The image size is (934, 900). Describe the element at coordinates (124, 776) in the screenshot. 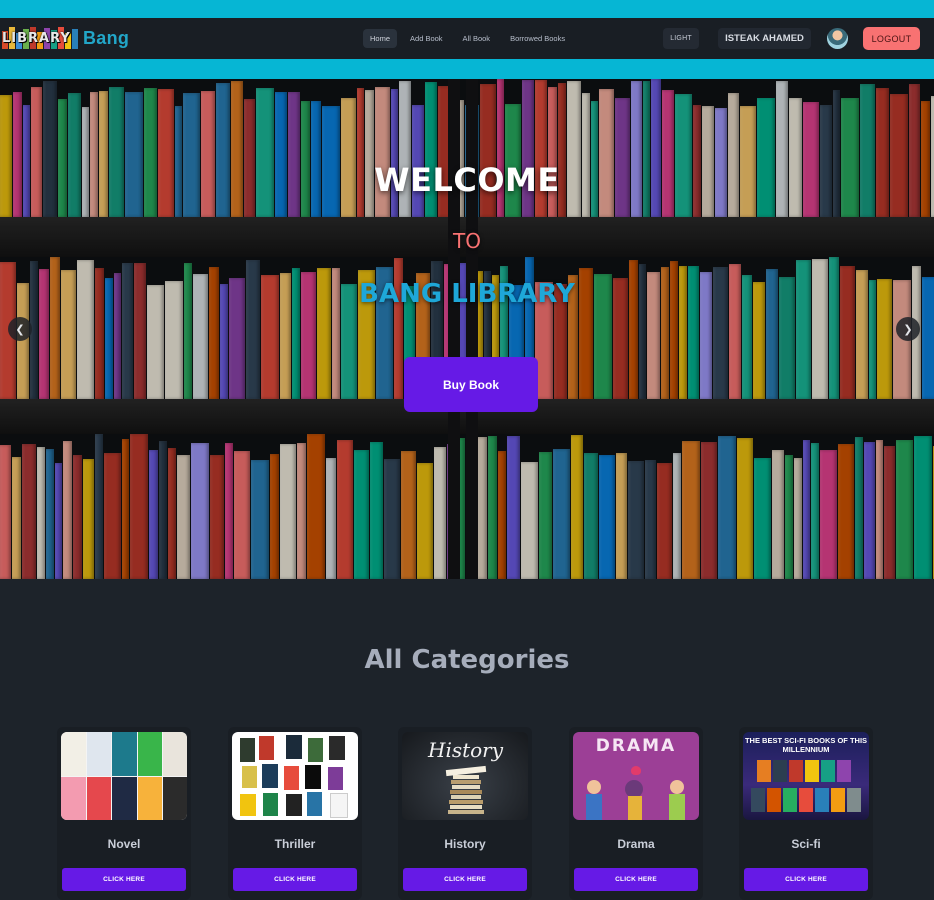

I see `category-image-novel` at that location.